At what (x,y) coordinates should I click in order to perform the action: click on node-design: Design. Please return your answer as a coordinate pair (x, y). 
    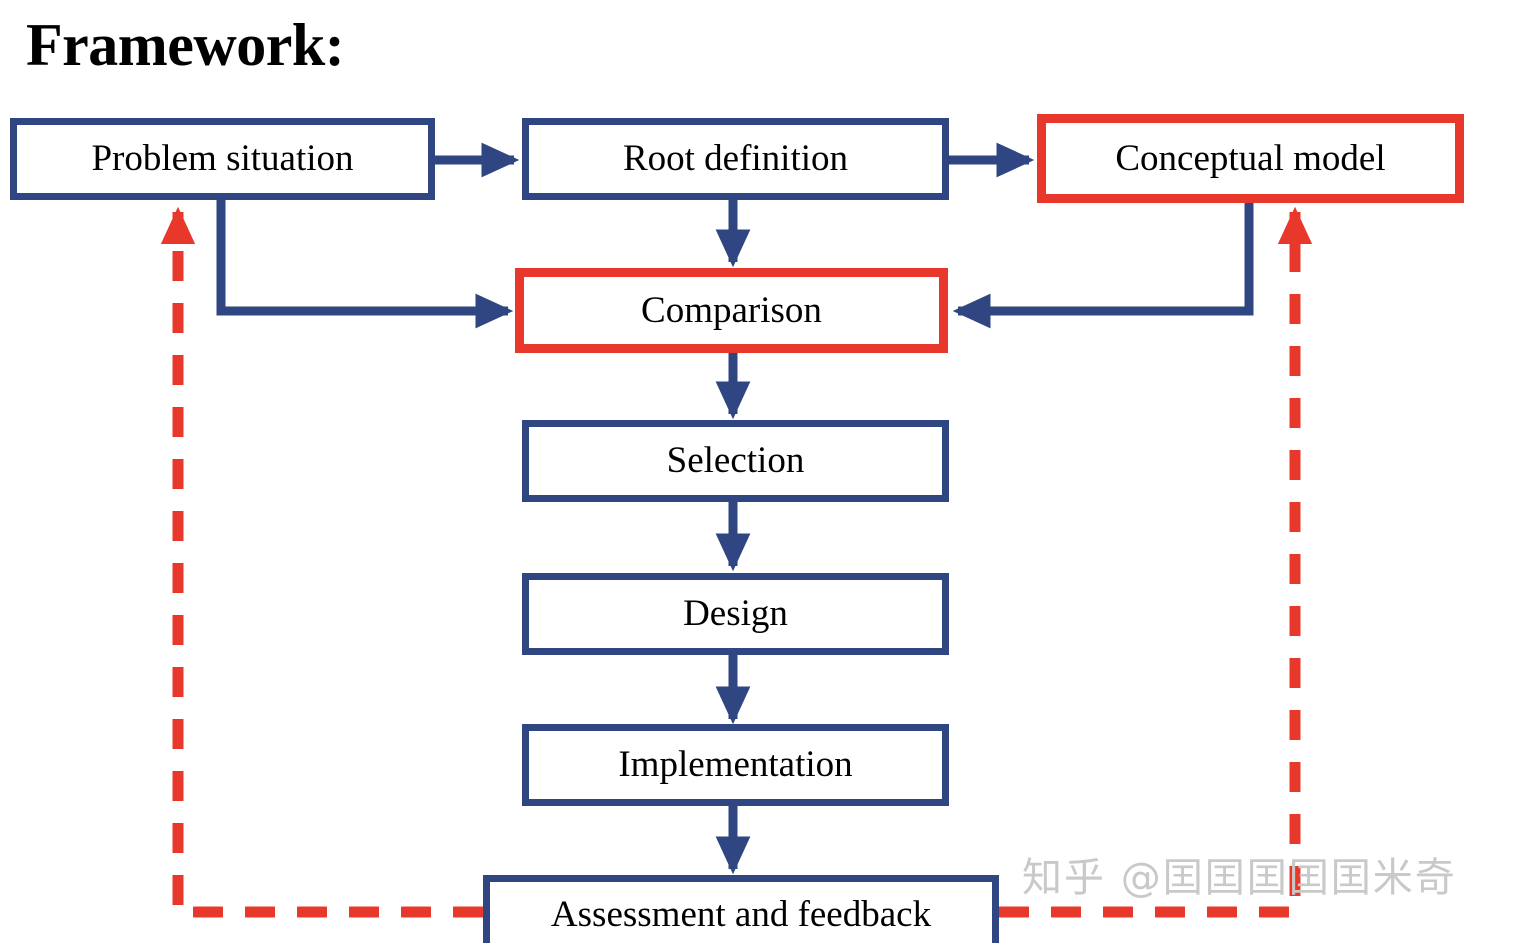
    Looking at the image, I should click on (735, 614).